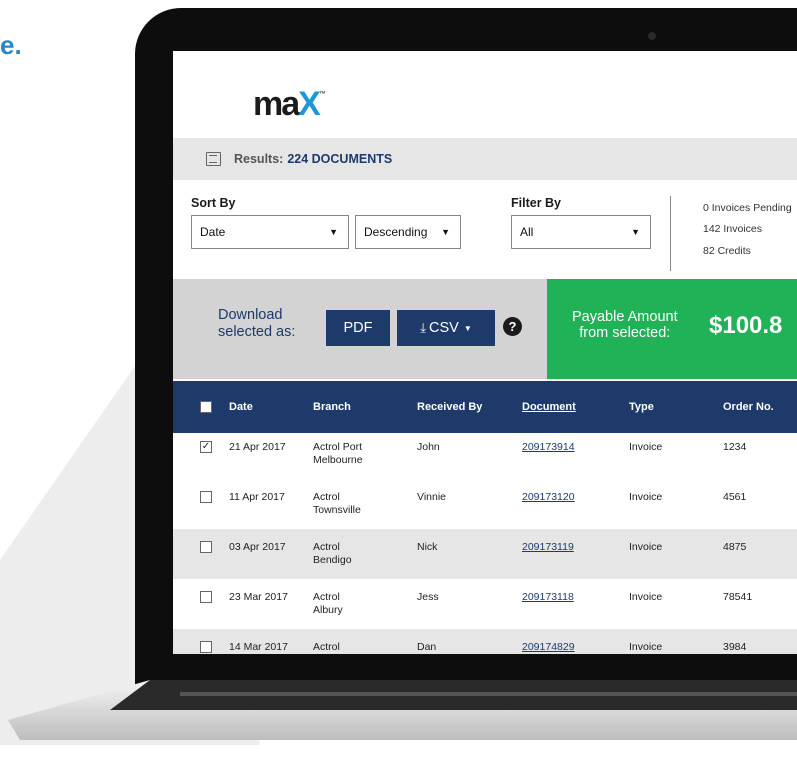  I want to click on row-order-no: 1234, so click(735, 447).